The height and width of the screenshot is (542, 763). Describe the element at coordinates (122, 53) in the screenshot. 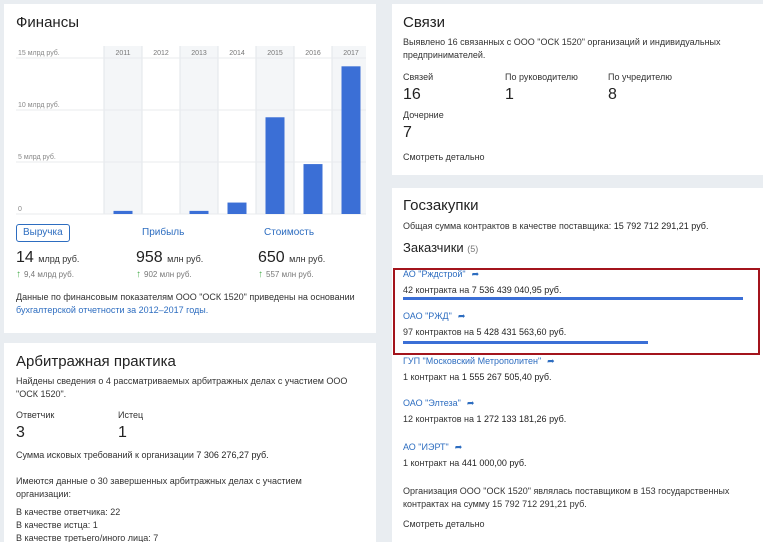

I see `x-tick-label: 2011` at that location.